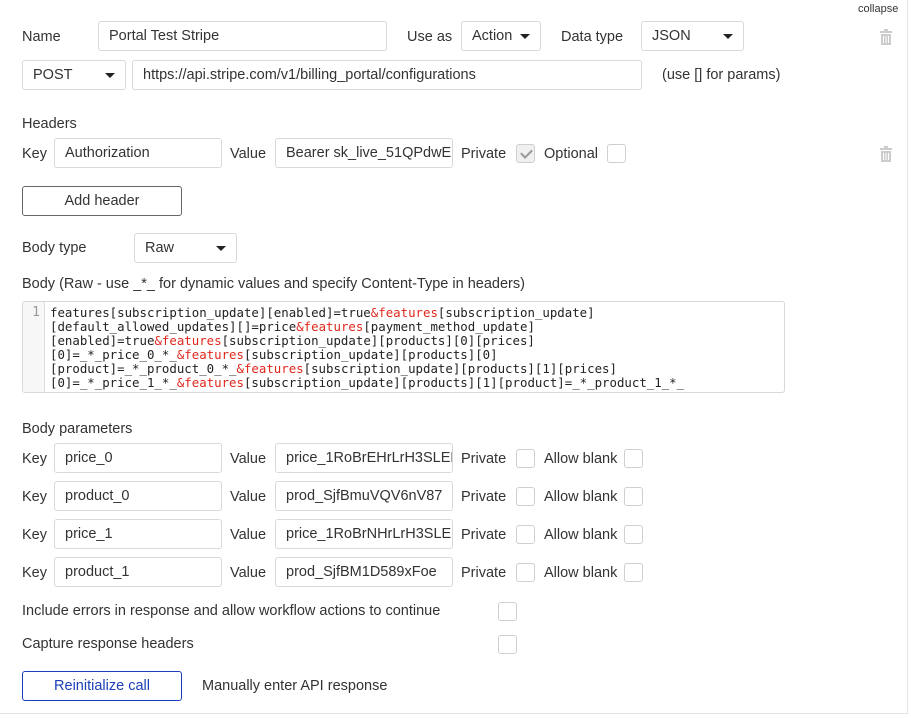 This screenshot has width=911, height=718. I want to click on header-key-label: Key, so click(34, 154).